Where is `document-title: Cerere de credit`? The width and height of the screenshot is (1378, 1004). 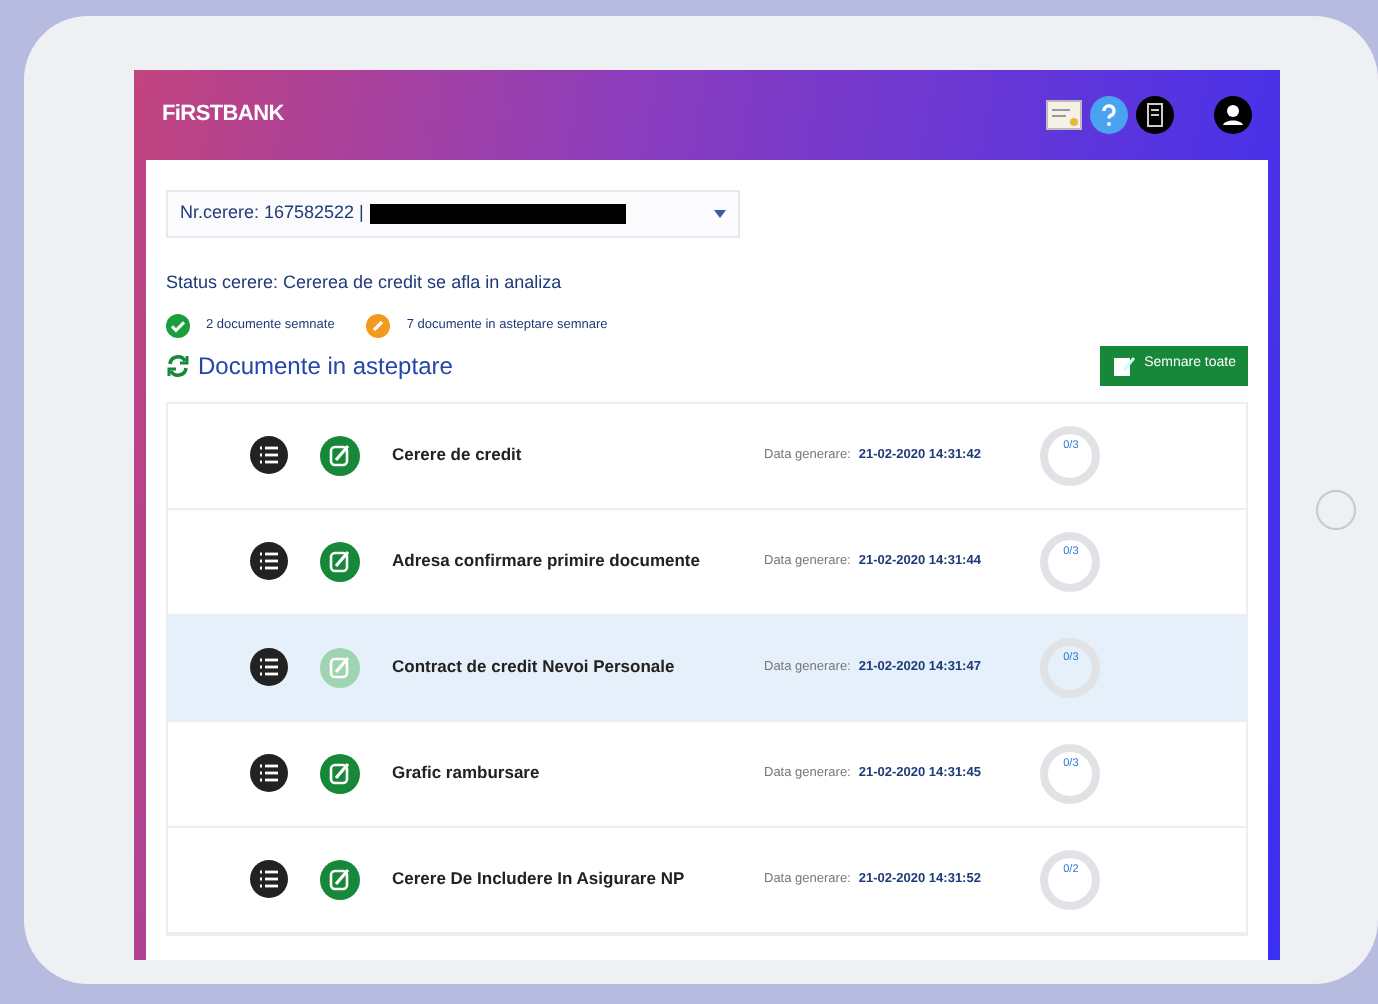 document-title: Cerere de credit is located at coordinates (458, 455).